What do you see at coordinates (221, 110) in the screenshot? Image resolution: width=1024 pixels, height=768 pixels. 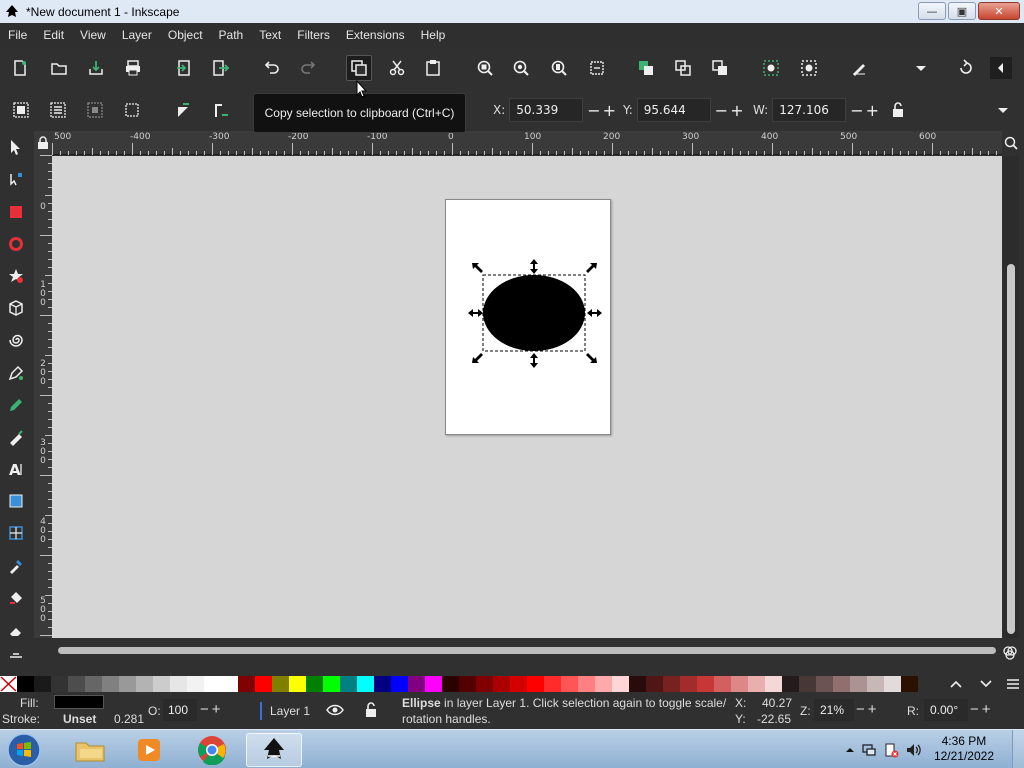 I see `rotate-cw-icon` at bounding box center [221, 110].